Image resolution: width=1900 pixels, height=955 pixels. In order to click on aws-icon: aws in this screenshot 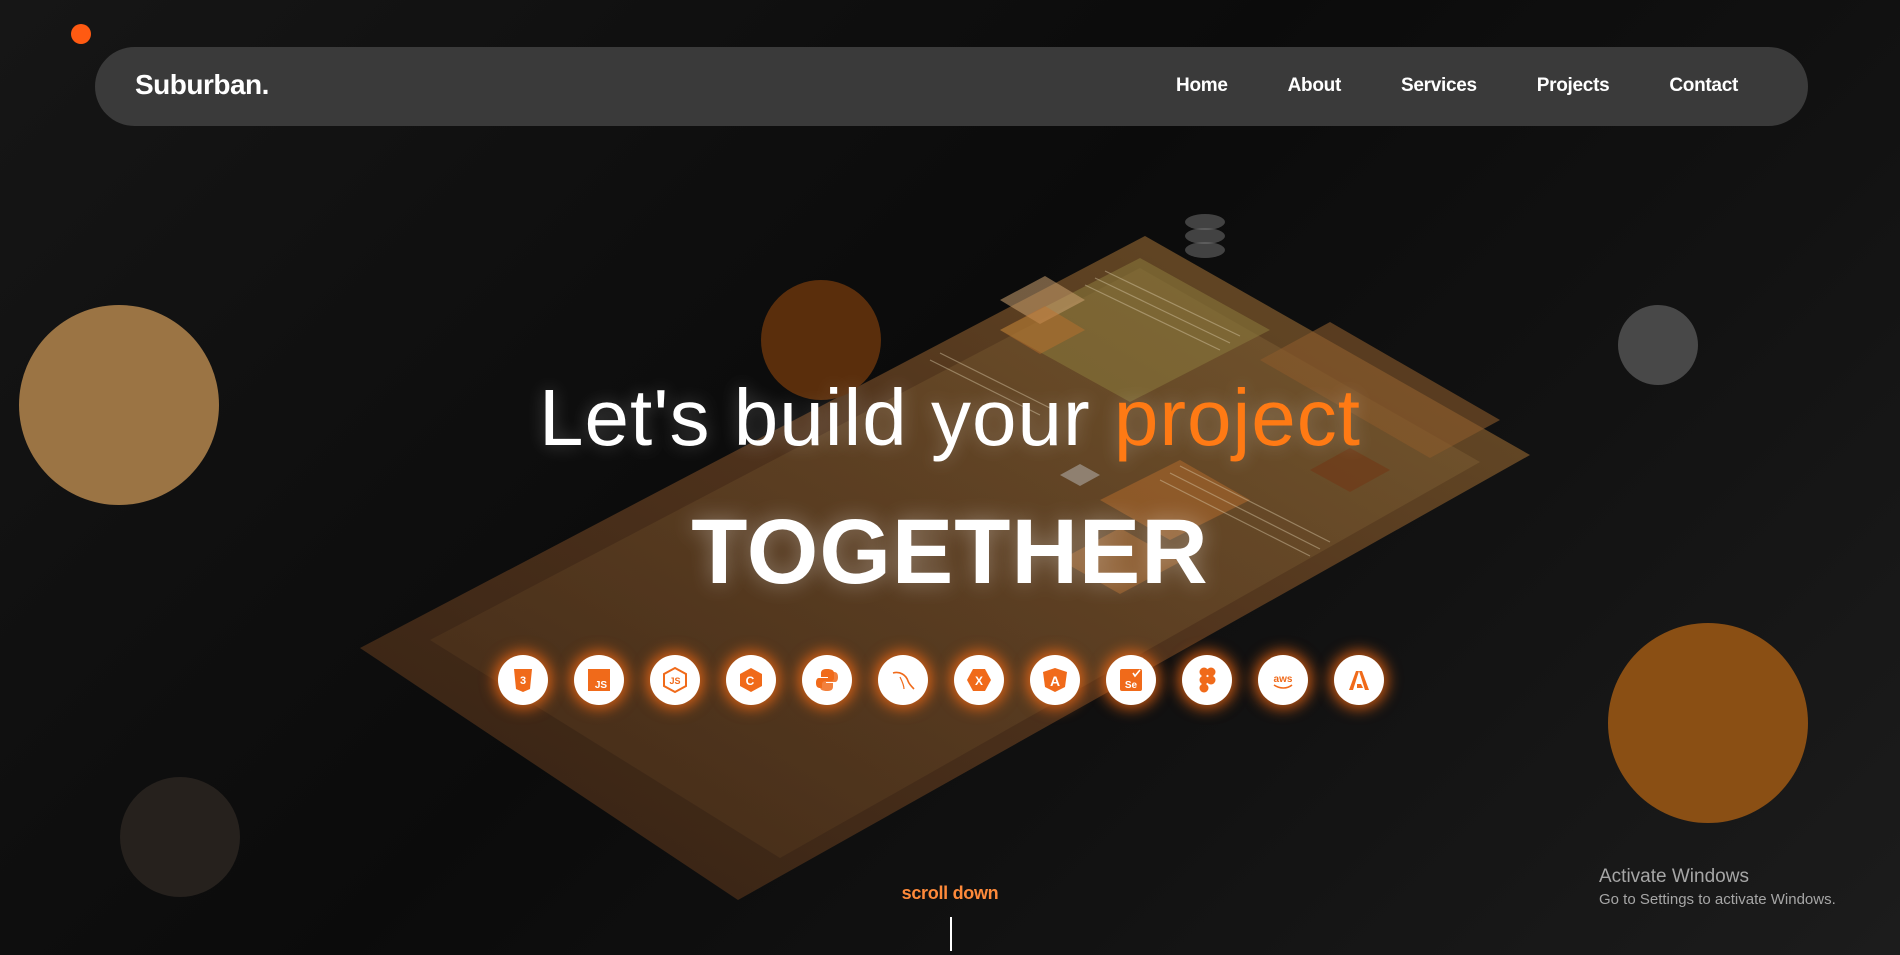, I will do `click(1283, 680)`.